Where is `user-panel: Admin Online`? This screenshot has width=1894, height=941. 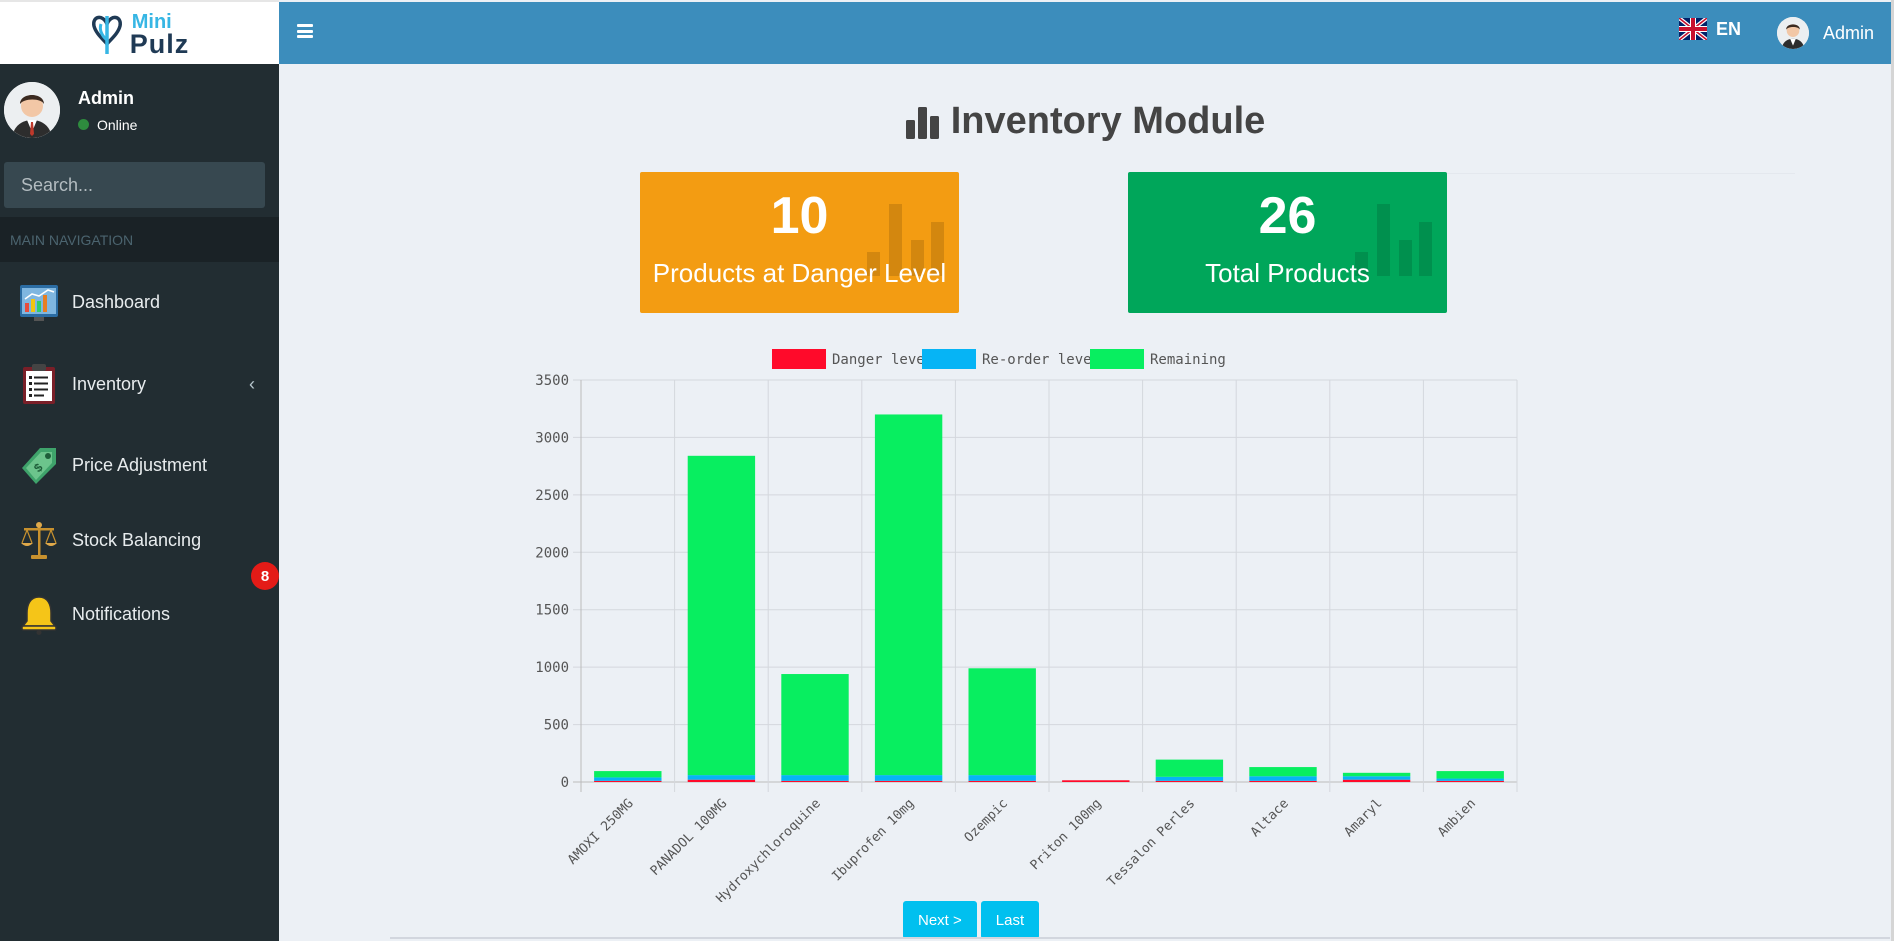
user-panel: Admin Online is located at coordinates (139, 110).